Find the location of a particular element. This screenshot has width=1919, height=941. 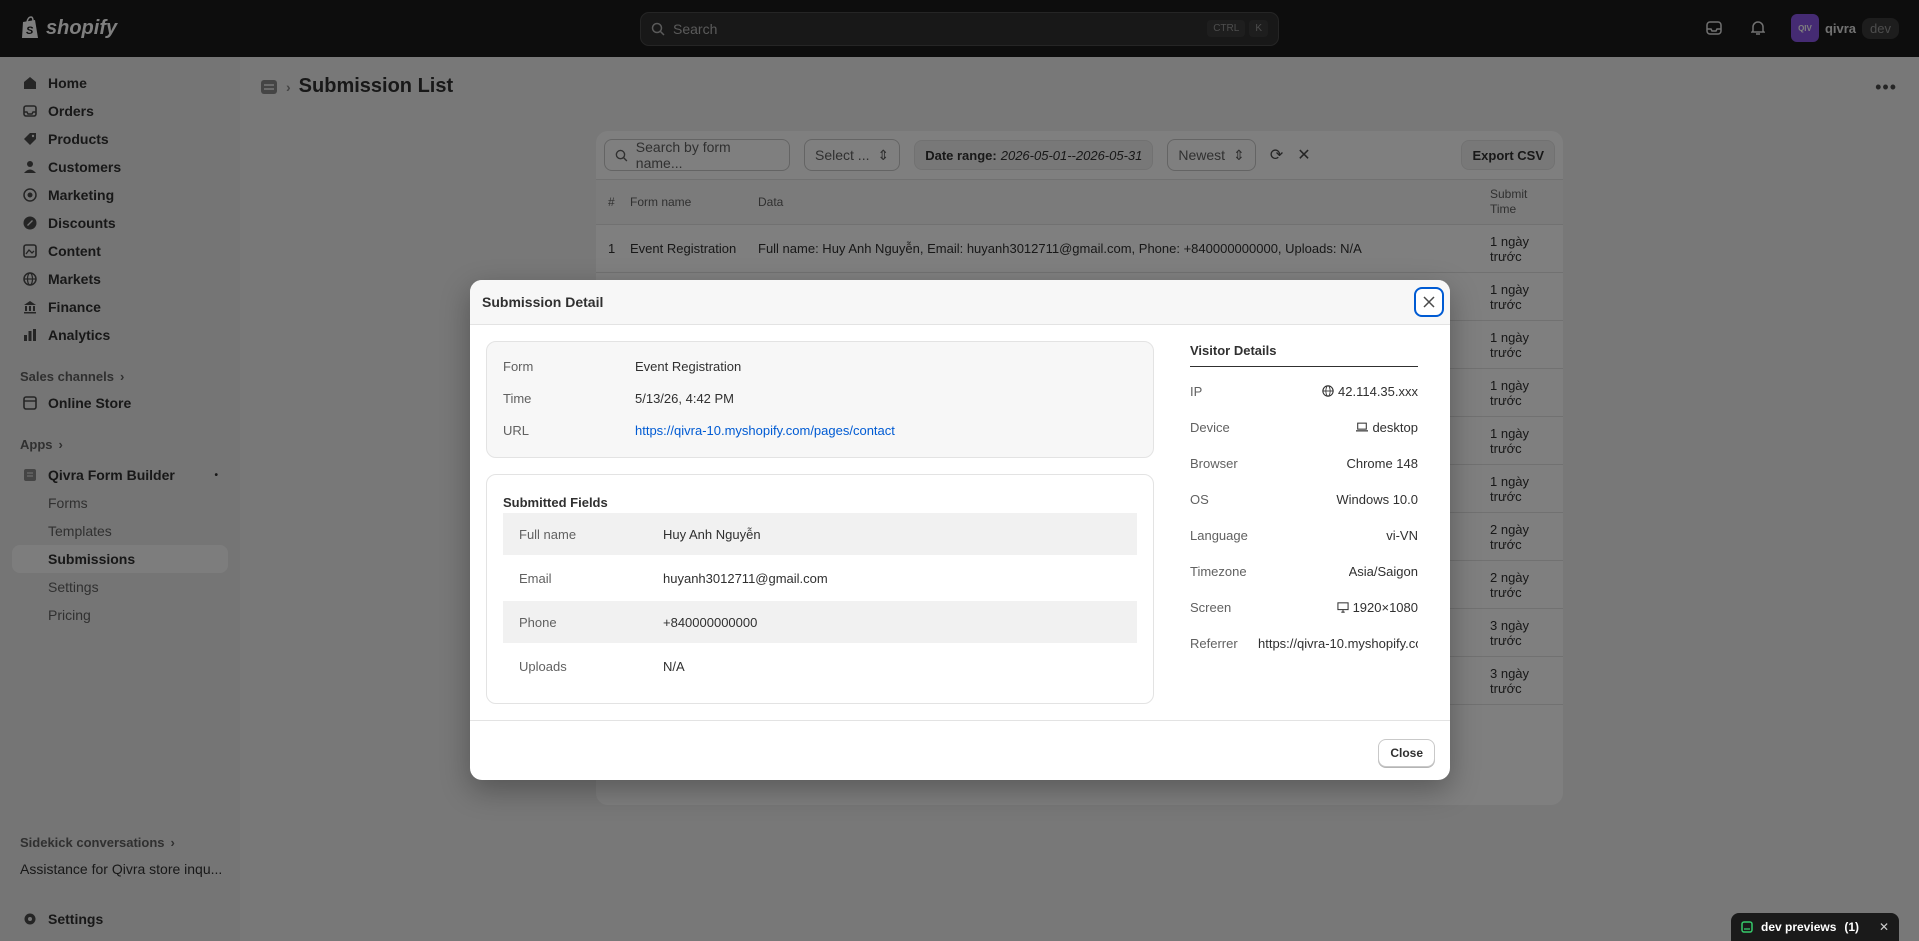

meta-key: URL is located at coordinates (516, 430).